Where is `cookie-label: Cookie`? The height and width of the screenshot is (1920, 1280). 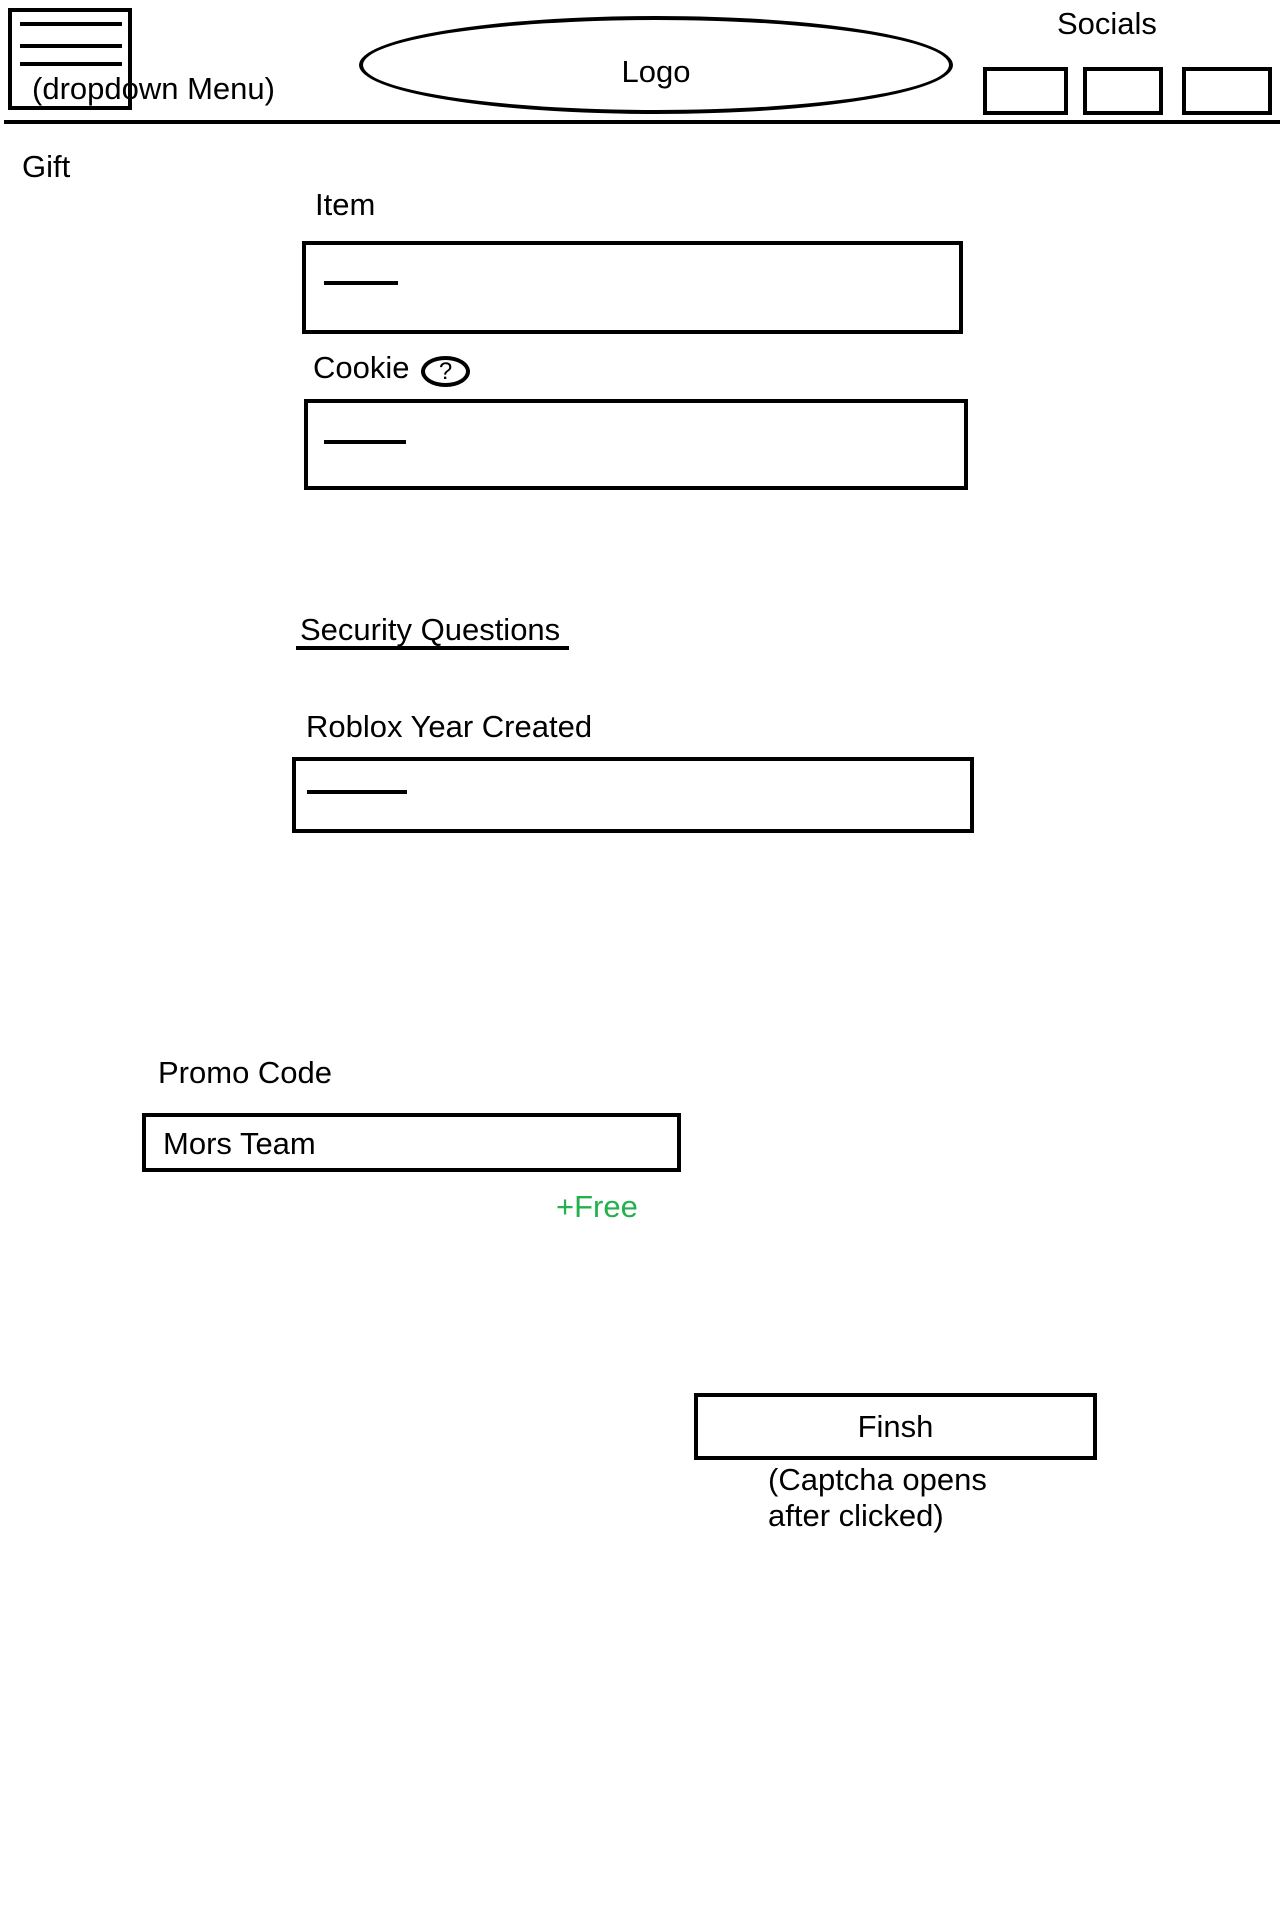
cookie-label: Cookie is located at coordinates (361, 367).